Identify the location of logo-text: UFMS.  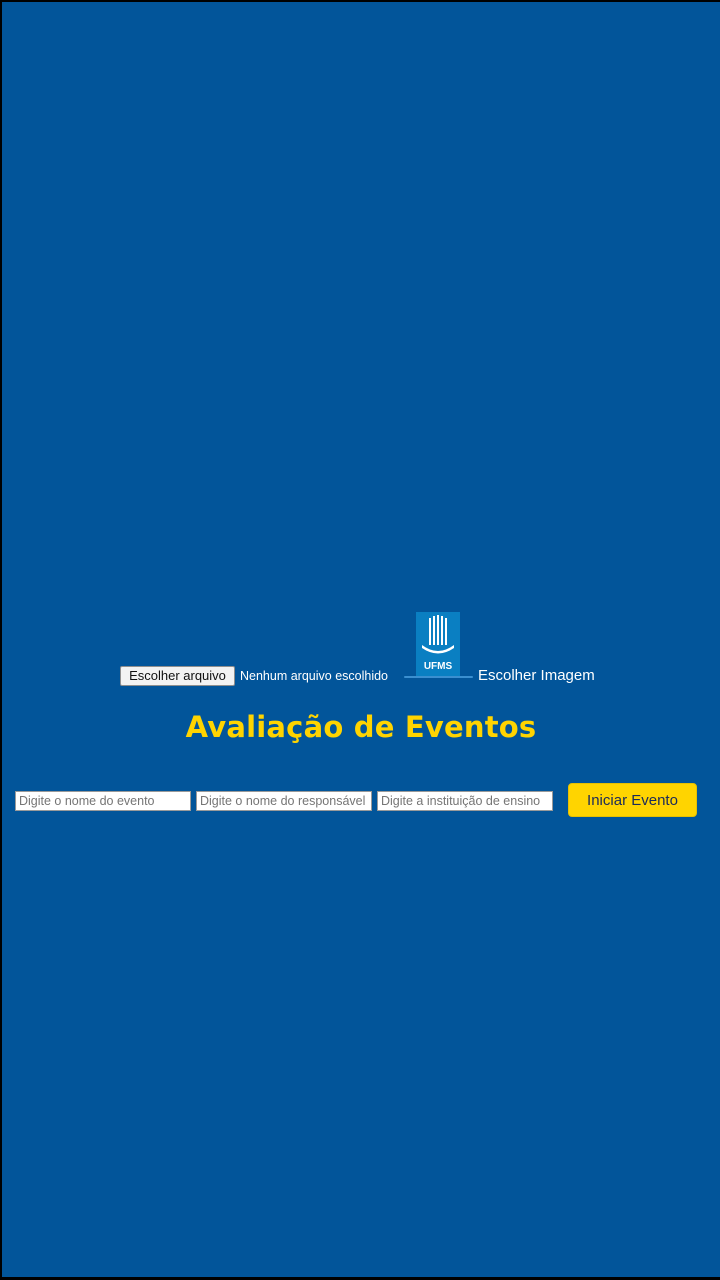
(438, 666).